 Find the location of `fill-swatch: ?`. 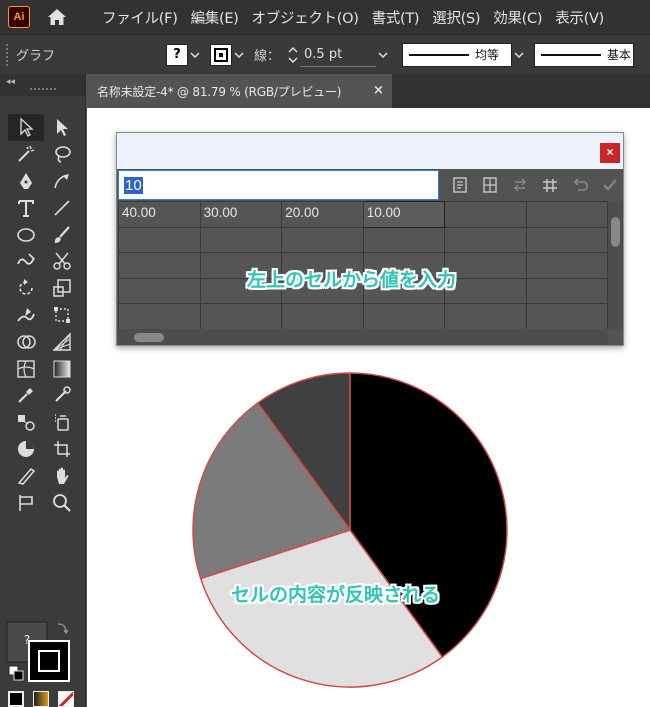

fill-swatch: ? is located at coordinates (177, 54).